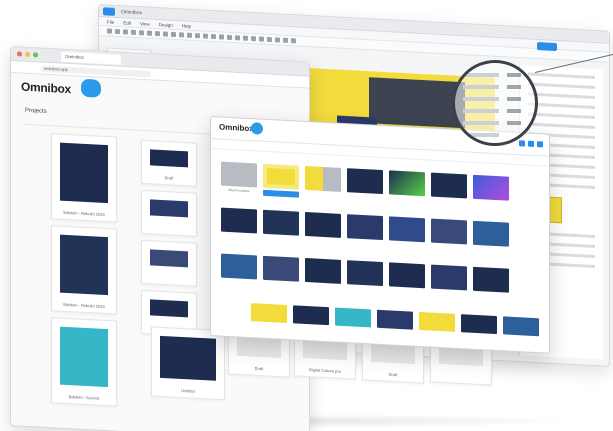 The image size is (613, 431). I want to click on slide-dark-block, so click(417, 103).